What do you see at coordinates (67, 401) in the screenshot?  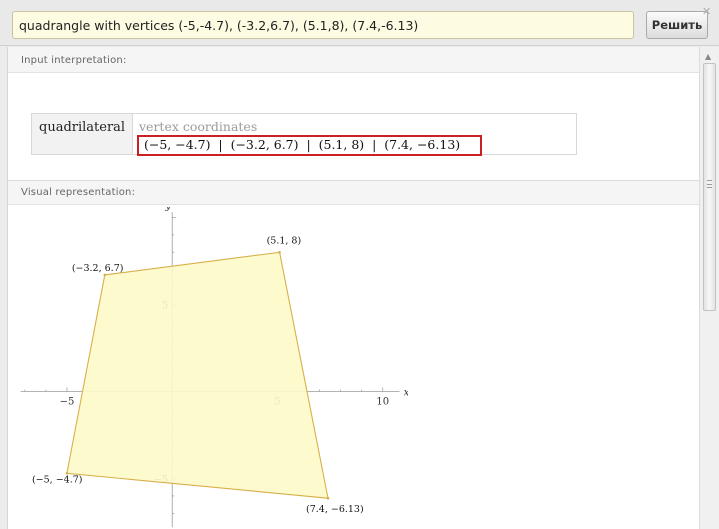 I see `x-tick-label: −5` at bounding box center [67, 401].